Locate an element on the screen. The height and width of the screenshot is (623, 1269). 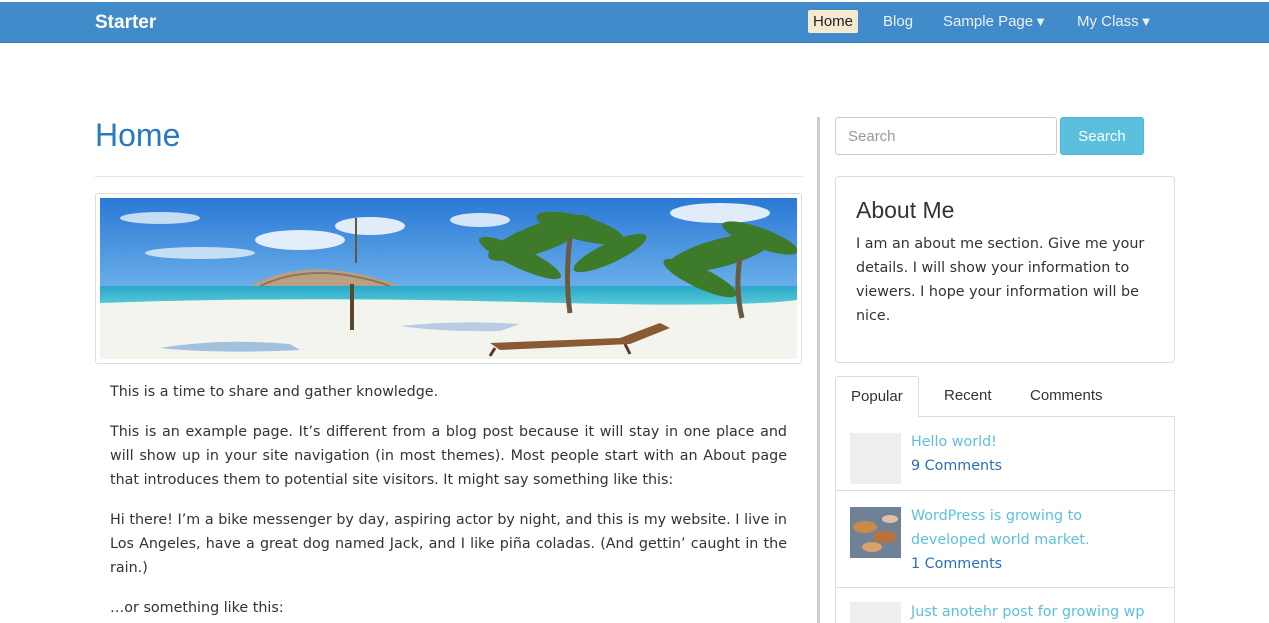
posts-tabs: Popular Recent Comments is located at coordinates (1005, 397).